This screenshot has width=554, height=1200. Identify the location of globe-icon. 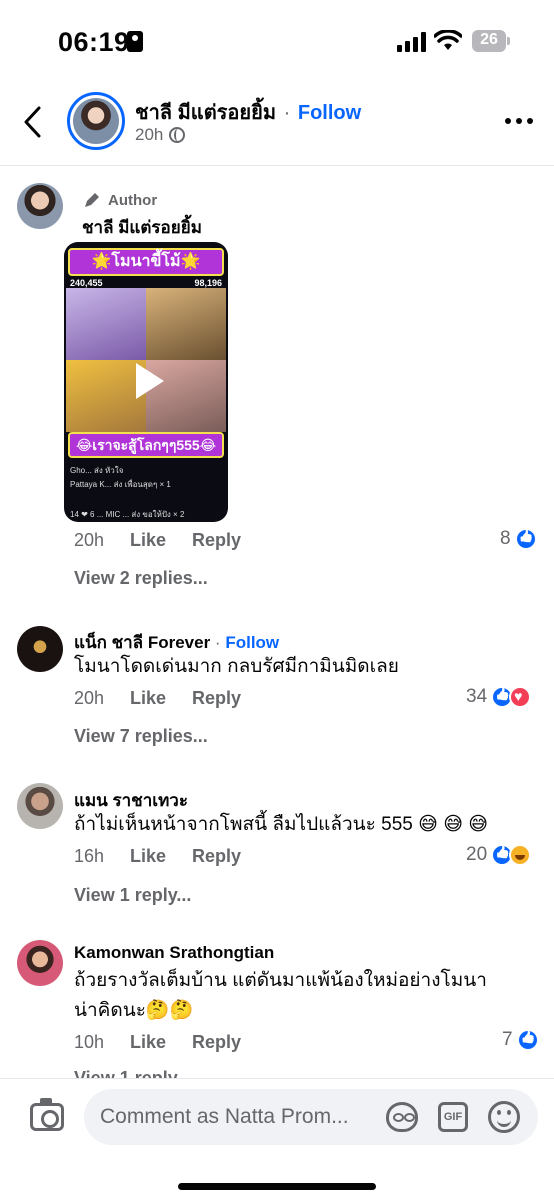
(177, 135).